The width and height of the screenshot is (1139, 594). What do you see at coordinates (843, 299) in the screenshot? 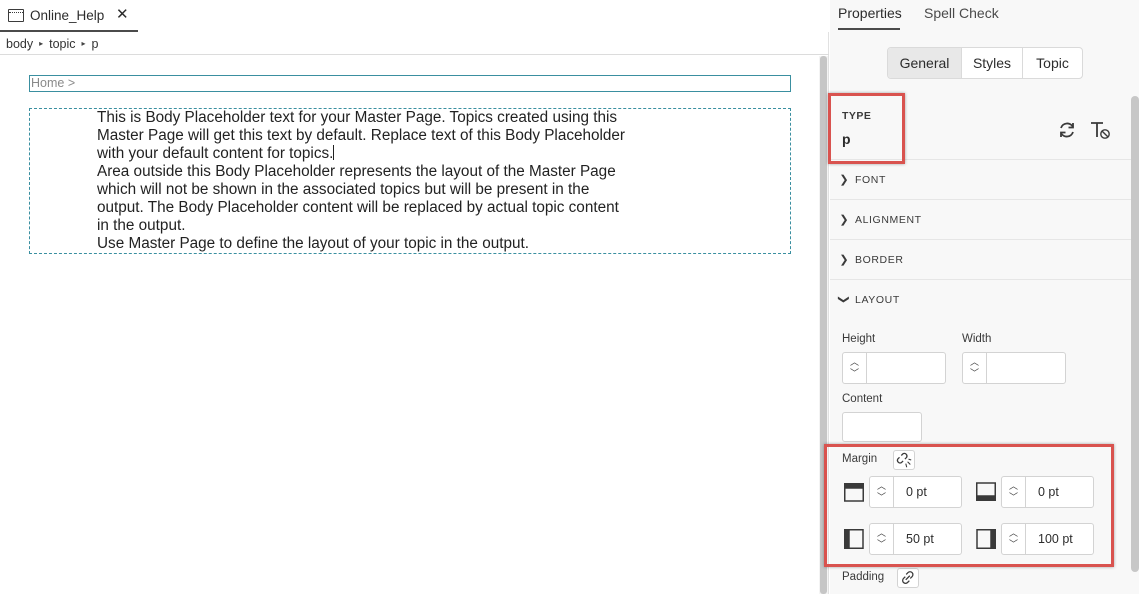
I see `chevron-down-icon: ❯` at bounding box center [843, 299].